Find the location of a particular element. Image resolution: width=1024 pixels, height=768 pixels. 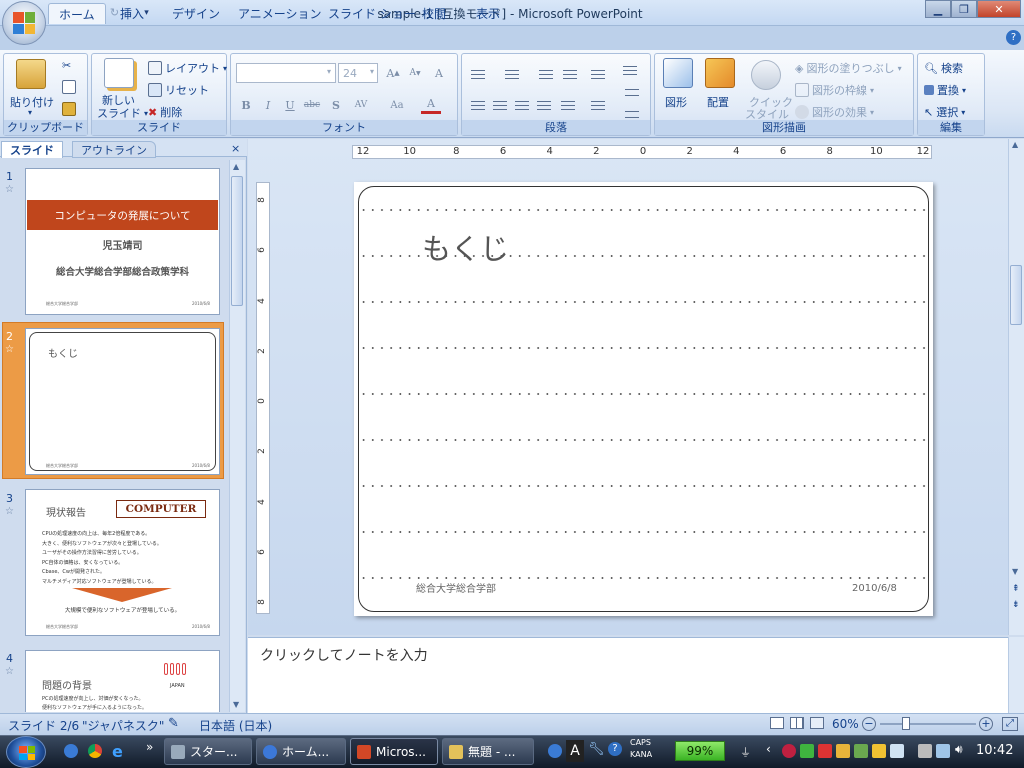

distribute-icon is located at coordinates (568, 105).